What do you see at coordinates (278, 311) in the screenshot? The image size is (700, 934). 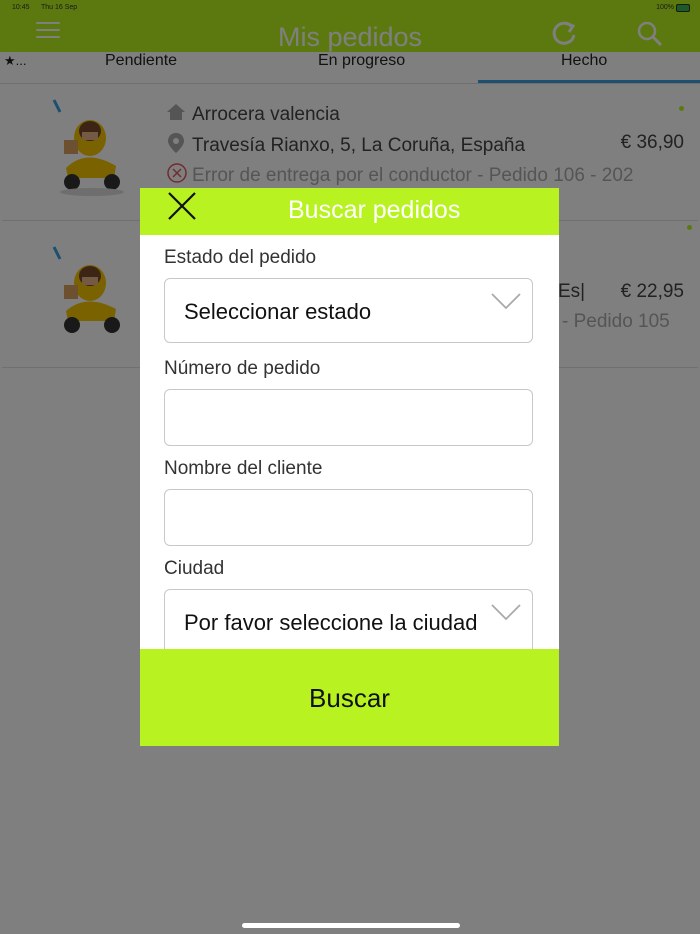 I see `order-status-value: Seleccionar estado` at bounding box center [278, 311].